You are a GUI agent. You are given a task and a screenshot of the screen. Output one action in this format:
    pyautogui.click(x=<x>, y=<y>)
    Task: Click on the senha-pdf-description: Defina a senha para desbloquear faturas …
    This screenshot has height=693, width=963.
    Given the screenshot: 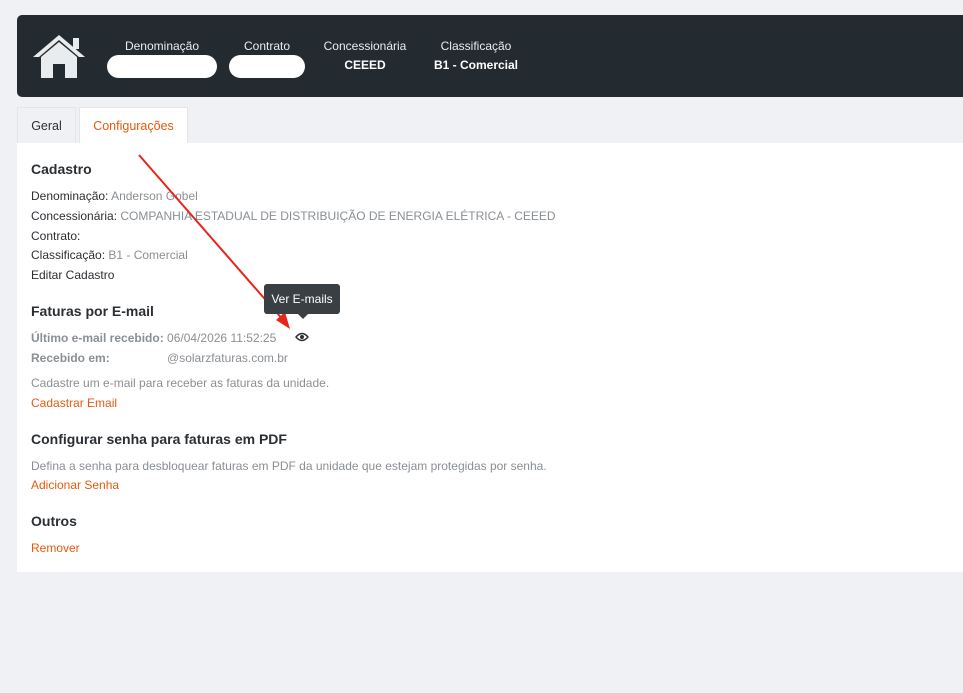 What is the action you would take?
    pyautogui.click(x=289, y=466)
    